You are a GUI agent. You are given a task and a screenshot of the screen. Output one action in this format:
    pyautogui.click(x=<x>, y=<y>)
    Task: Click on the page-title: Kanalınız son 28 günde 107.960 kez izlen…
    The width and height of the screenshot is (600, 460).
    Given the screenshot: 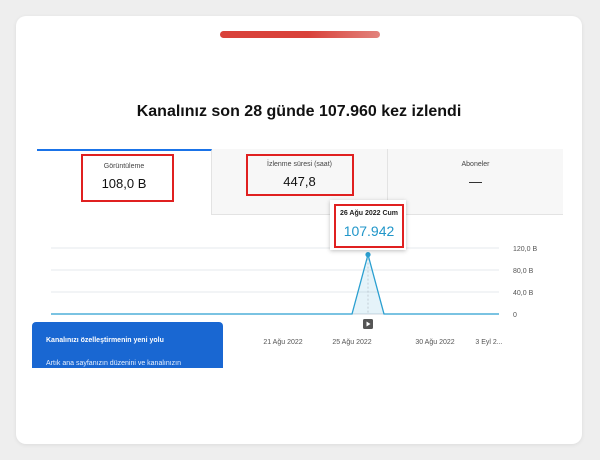 What is the action you would take?
    pyautogui.click(x=299, y=111)
    